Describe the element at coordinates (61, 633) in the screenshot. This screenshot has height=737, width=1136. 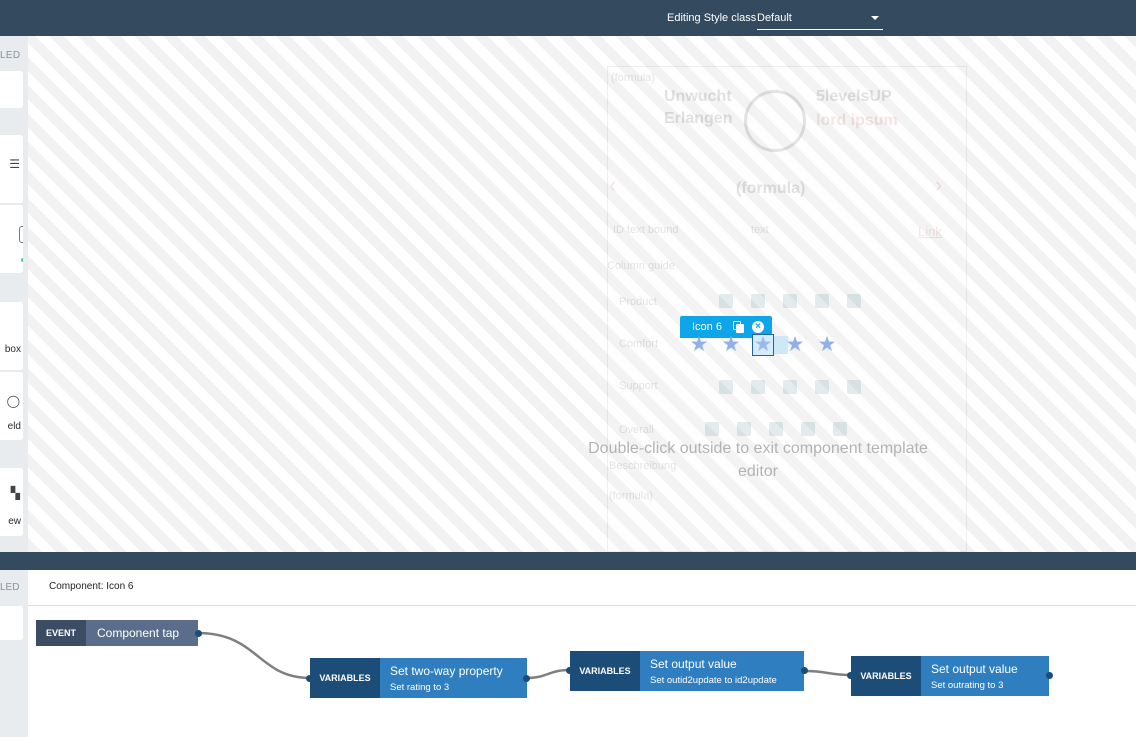
I see `event-tag: EVENT` at that location.